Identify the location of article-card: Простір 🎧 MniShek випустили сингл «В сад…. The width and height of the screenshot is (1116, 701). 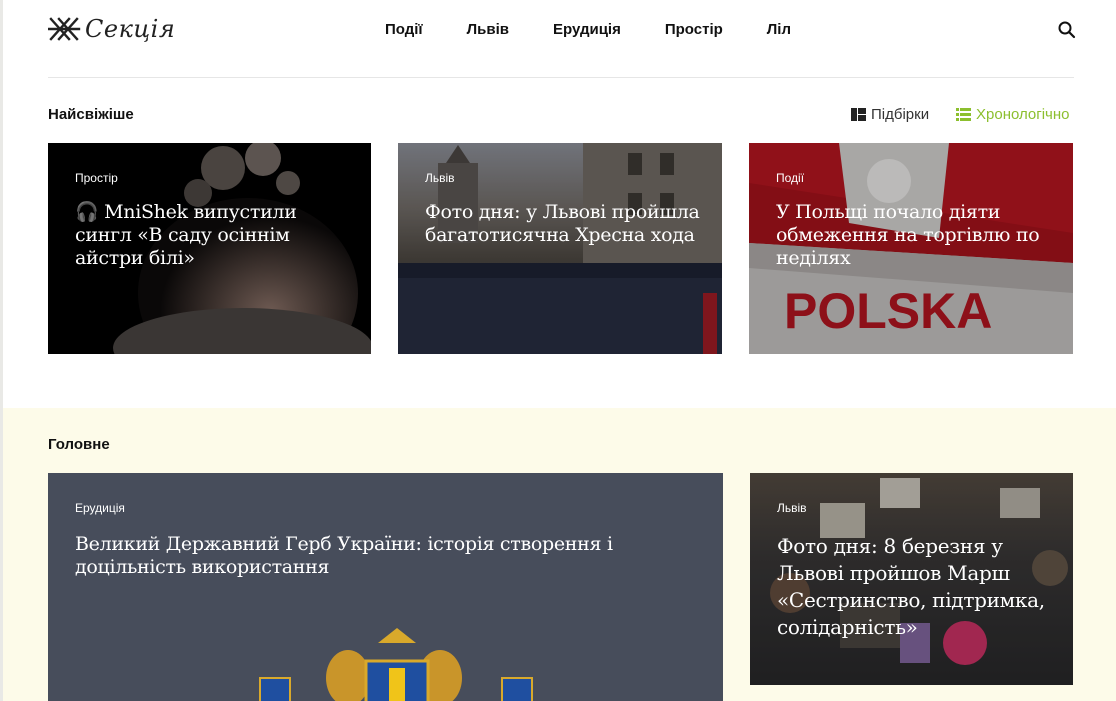
(209, 248).